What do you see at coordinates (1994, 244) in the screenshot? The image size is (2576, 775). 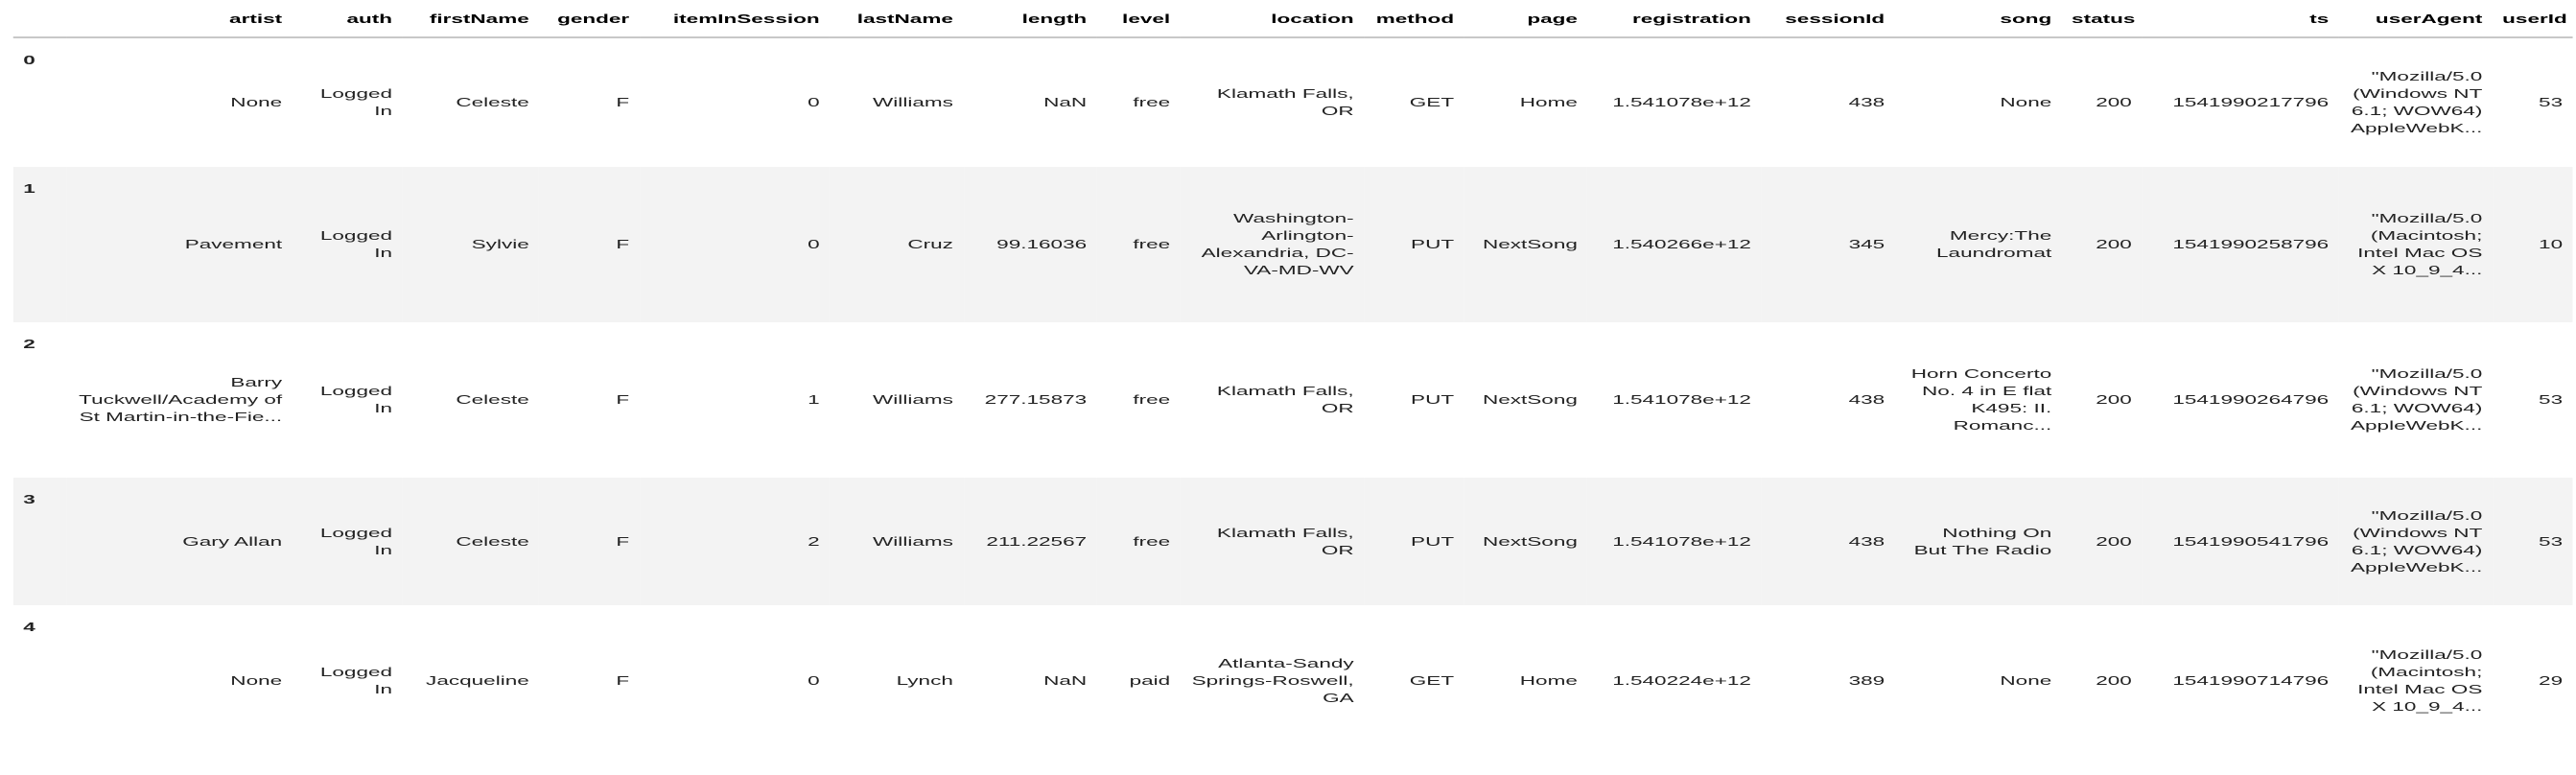 I see `cell-song: Mercy:The Laundromat` at bounding box center [1994, 244].